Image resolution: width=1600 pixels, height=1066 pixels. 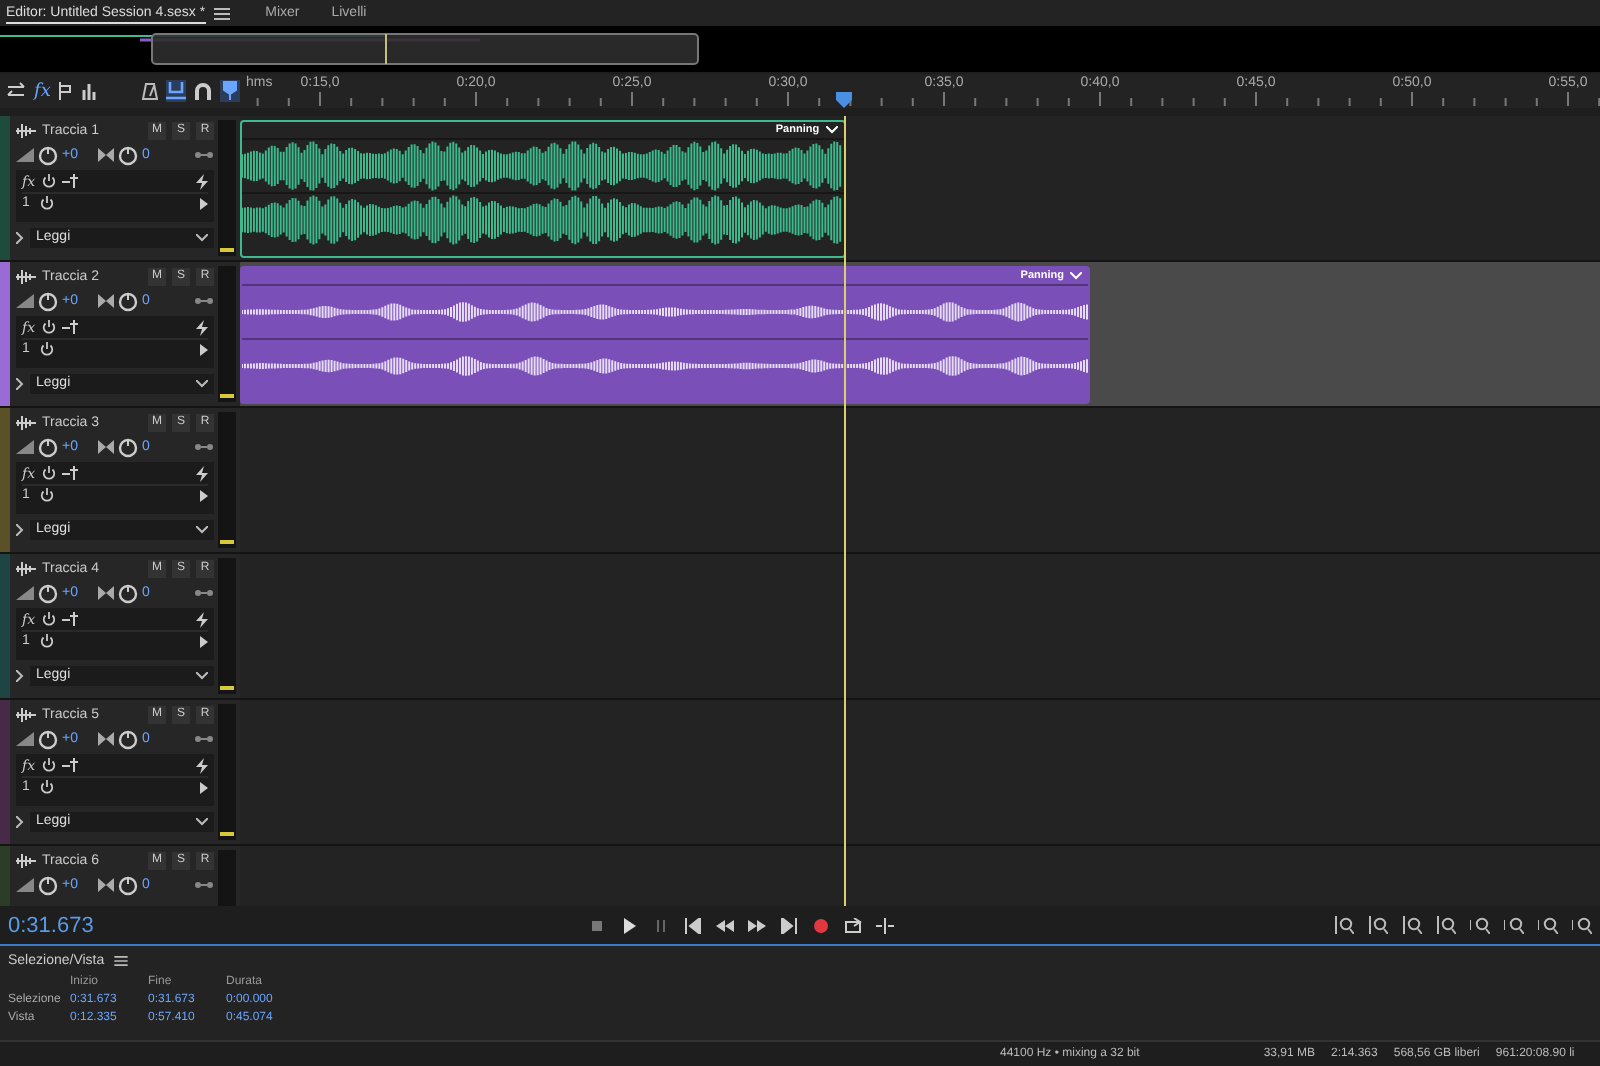 What do you see at coordinates (16, 91) in the screenshot?
I see `swap-icon` at bounding box center [16, 91].